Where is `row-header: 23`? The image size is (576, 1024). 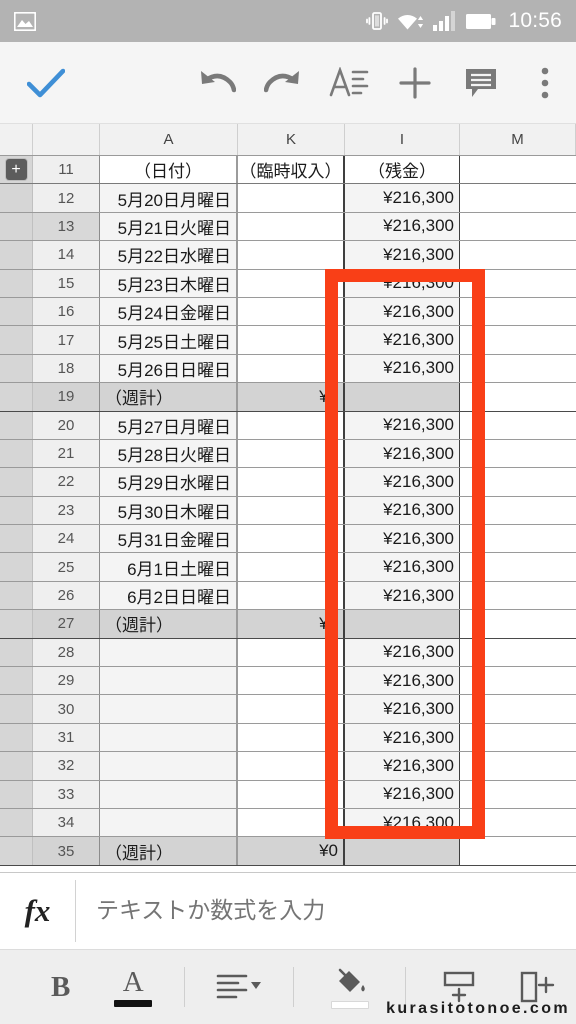 row-header: 23 is located at coordinates (66, 510).